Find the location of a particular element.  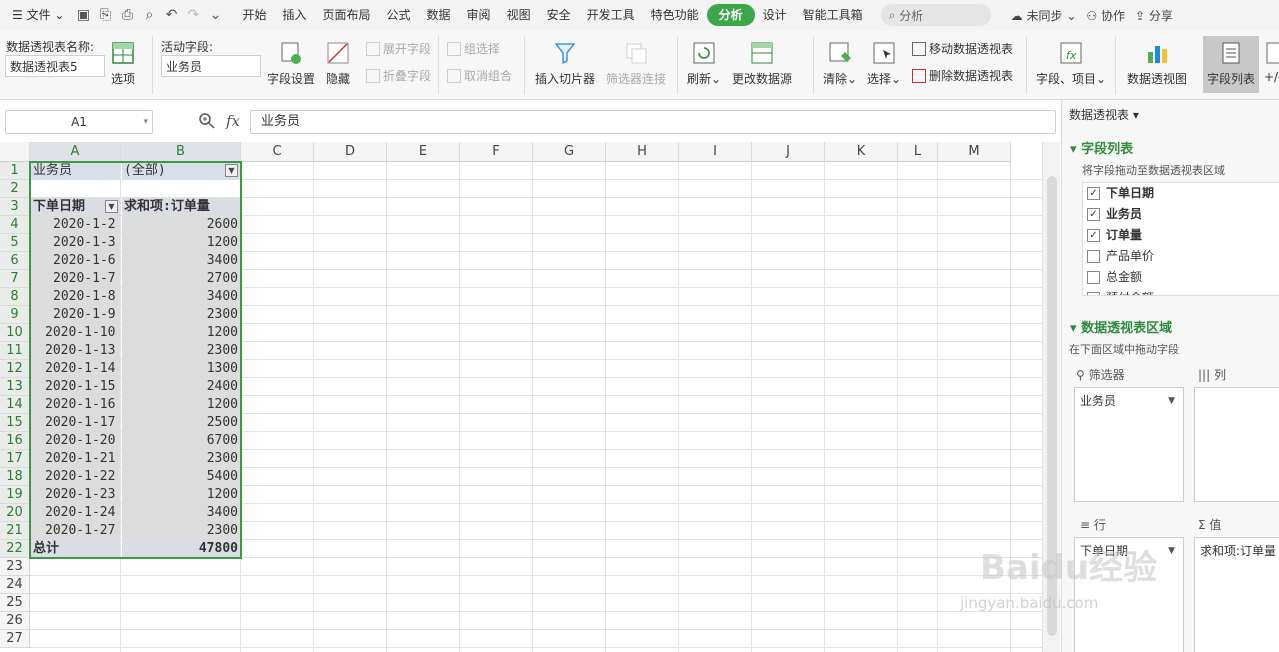

pivot-total-label-cell: 总计 is located at coordinates (75, 549).